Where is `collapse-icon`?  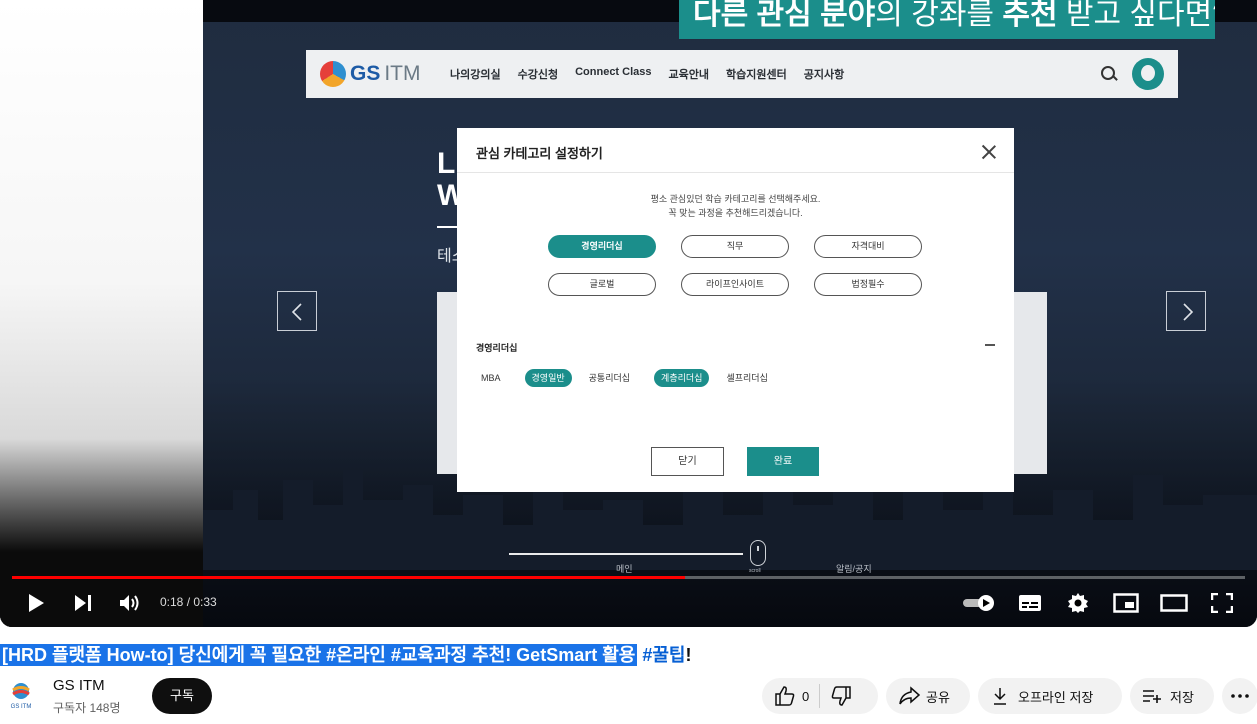
collapse-icon is located at coordinates (990, 345).